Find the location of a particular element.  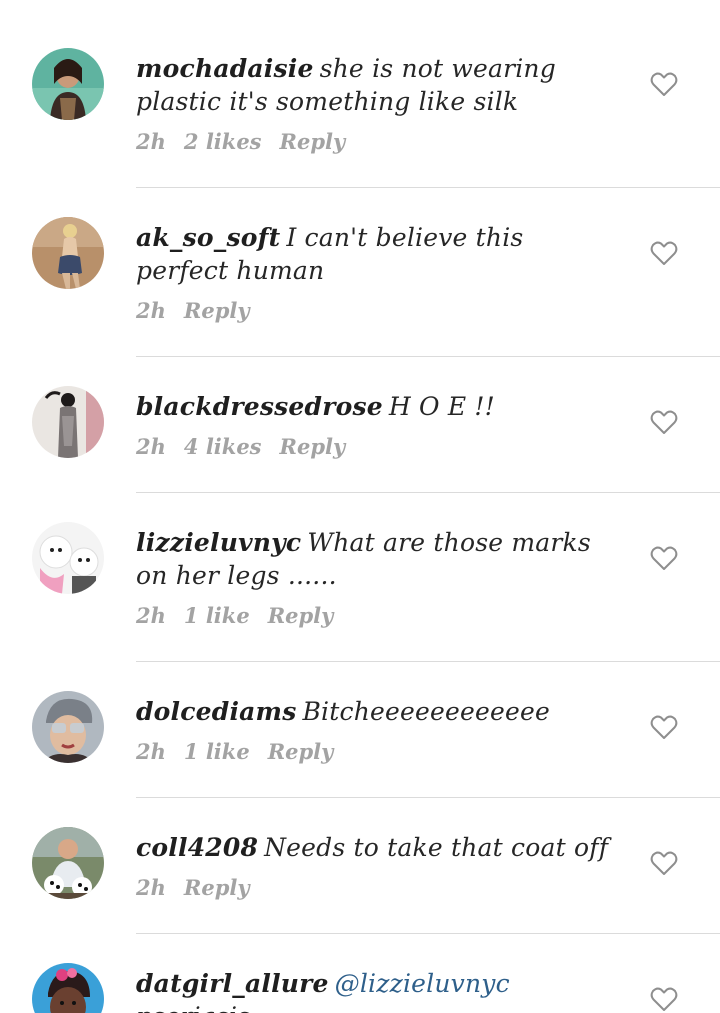

comment-meta: 2h 2 likes Reply is located at coordinates (376, 142).